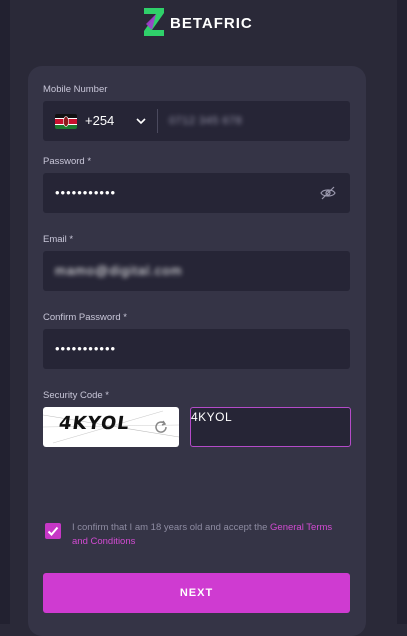 This screenshot has height=636, width=407. Describe the element at coordinates (196, 271) in the screenshot. I see `email-field: mamo@digital.com` at that location.